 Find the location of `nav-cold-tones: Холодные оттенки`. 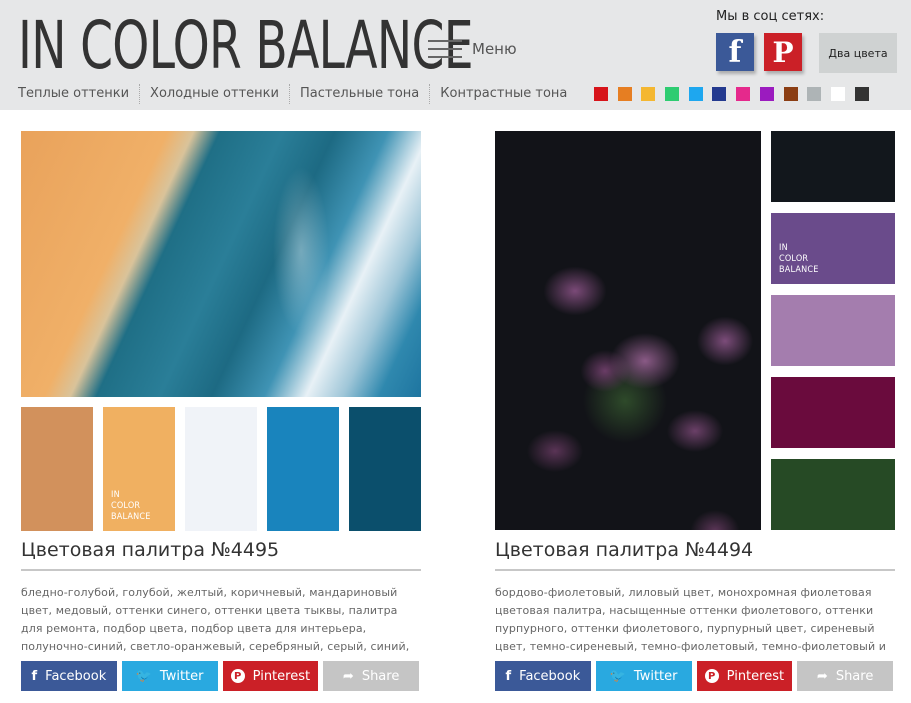

nav-cold-tones: Холодные оттенки is located at coordinates (220, 94).